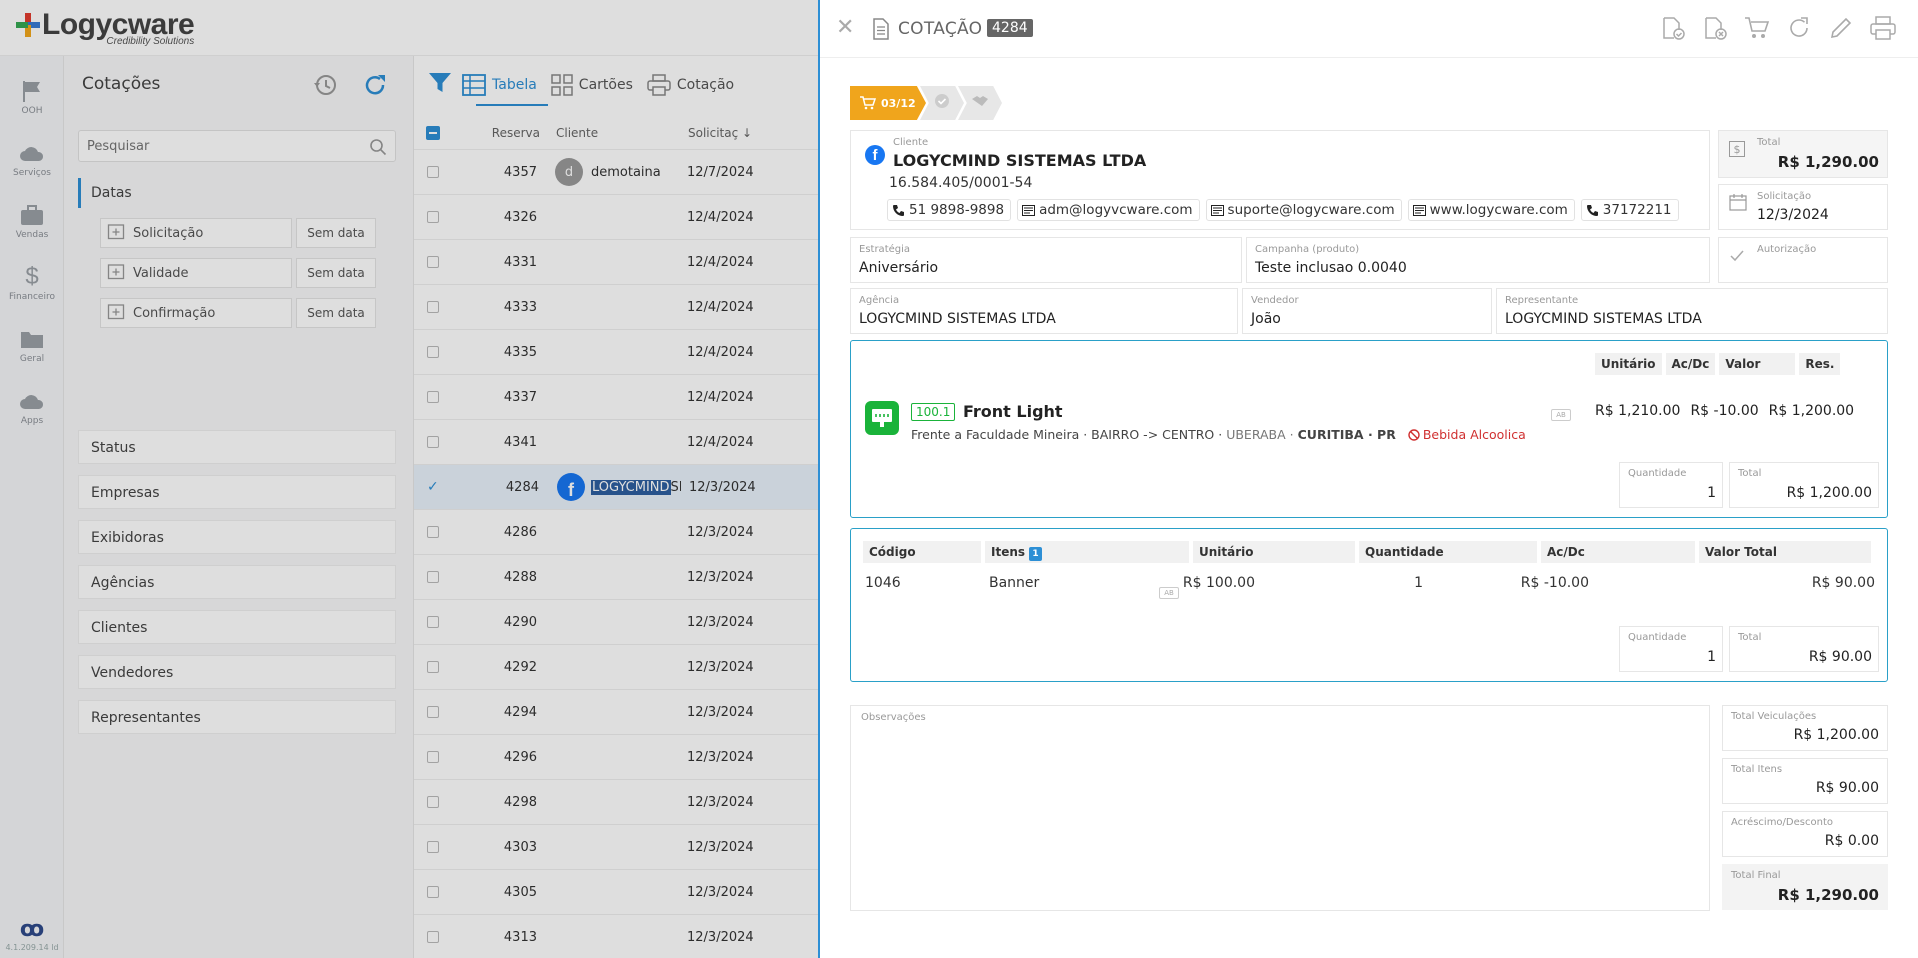 This screenshot has height=958, width=1918. What do you see at coordinates (32, 345) in the screenshot?
I see `nav-item-geral: Geral` at bounding box center [32, 345].